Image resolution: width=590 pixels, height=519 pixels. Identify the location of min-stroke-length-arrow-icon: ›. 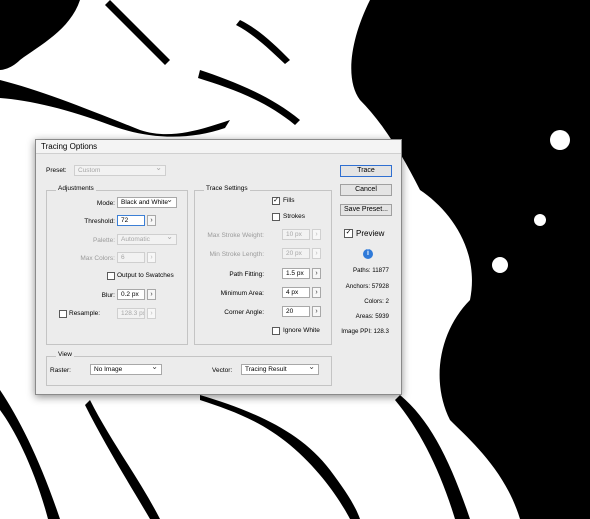
(316, 253).